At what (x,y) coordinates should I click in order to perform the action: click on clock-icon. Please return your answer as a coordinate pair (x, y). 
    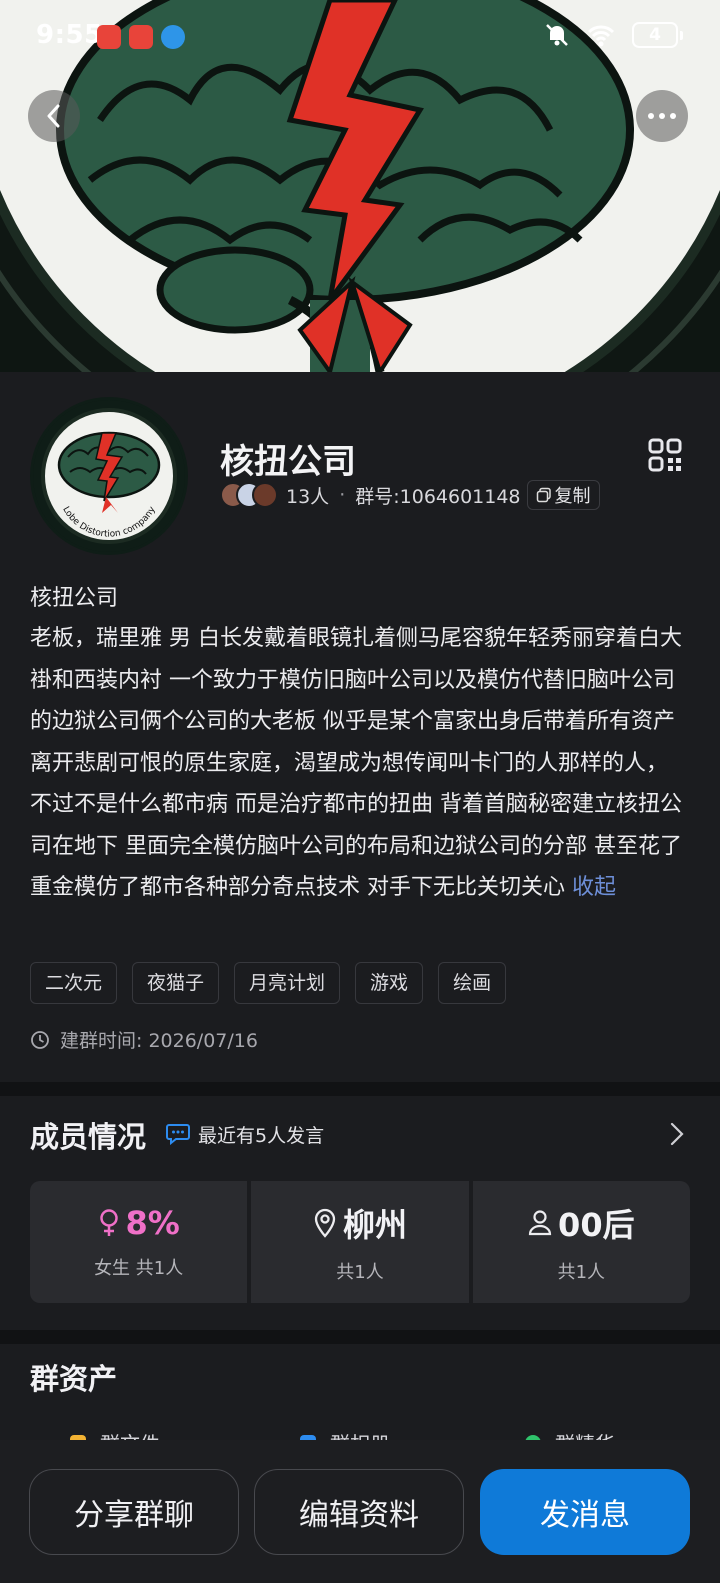
    Looking at the image, I should click on (40, 1039).